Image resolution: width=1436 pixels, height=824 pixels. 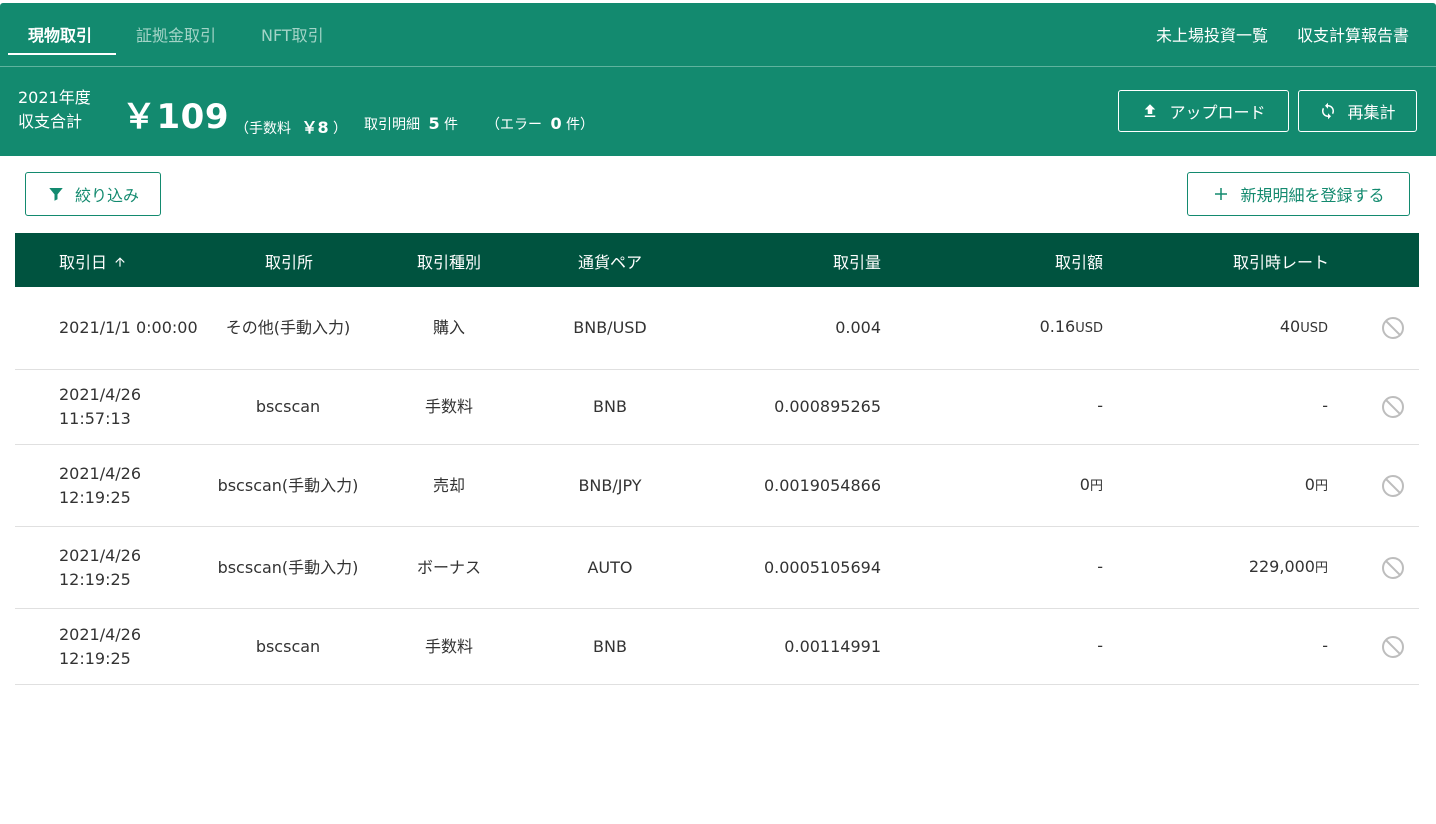 I want to click on amount-value: 0.16, so click(x=1057, y=326).